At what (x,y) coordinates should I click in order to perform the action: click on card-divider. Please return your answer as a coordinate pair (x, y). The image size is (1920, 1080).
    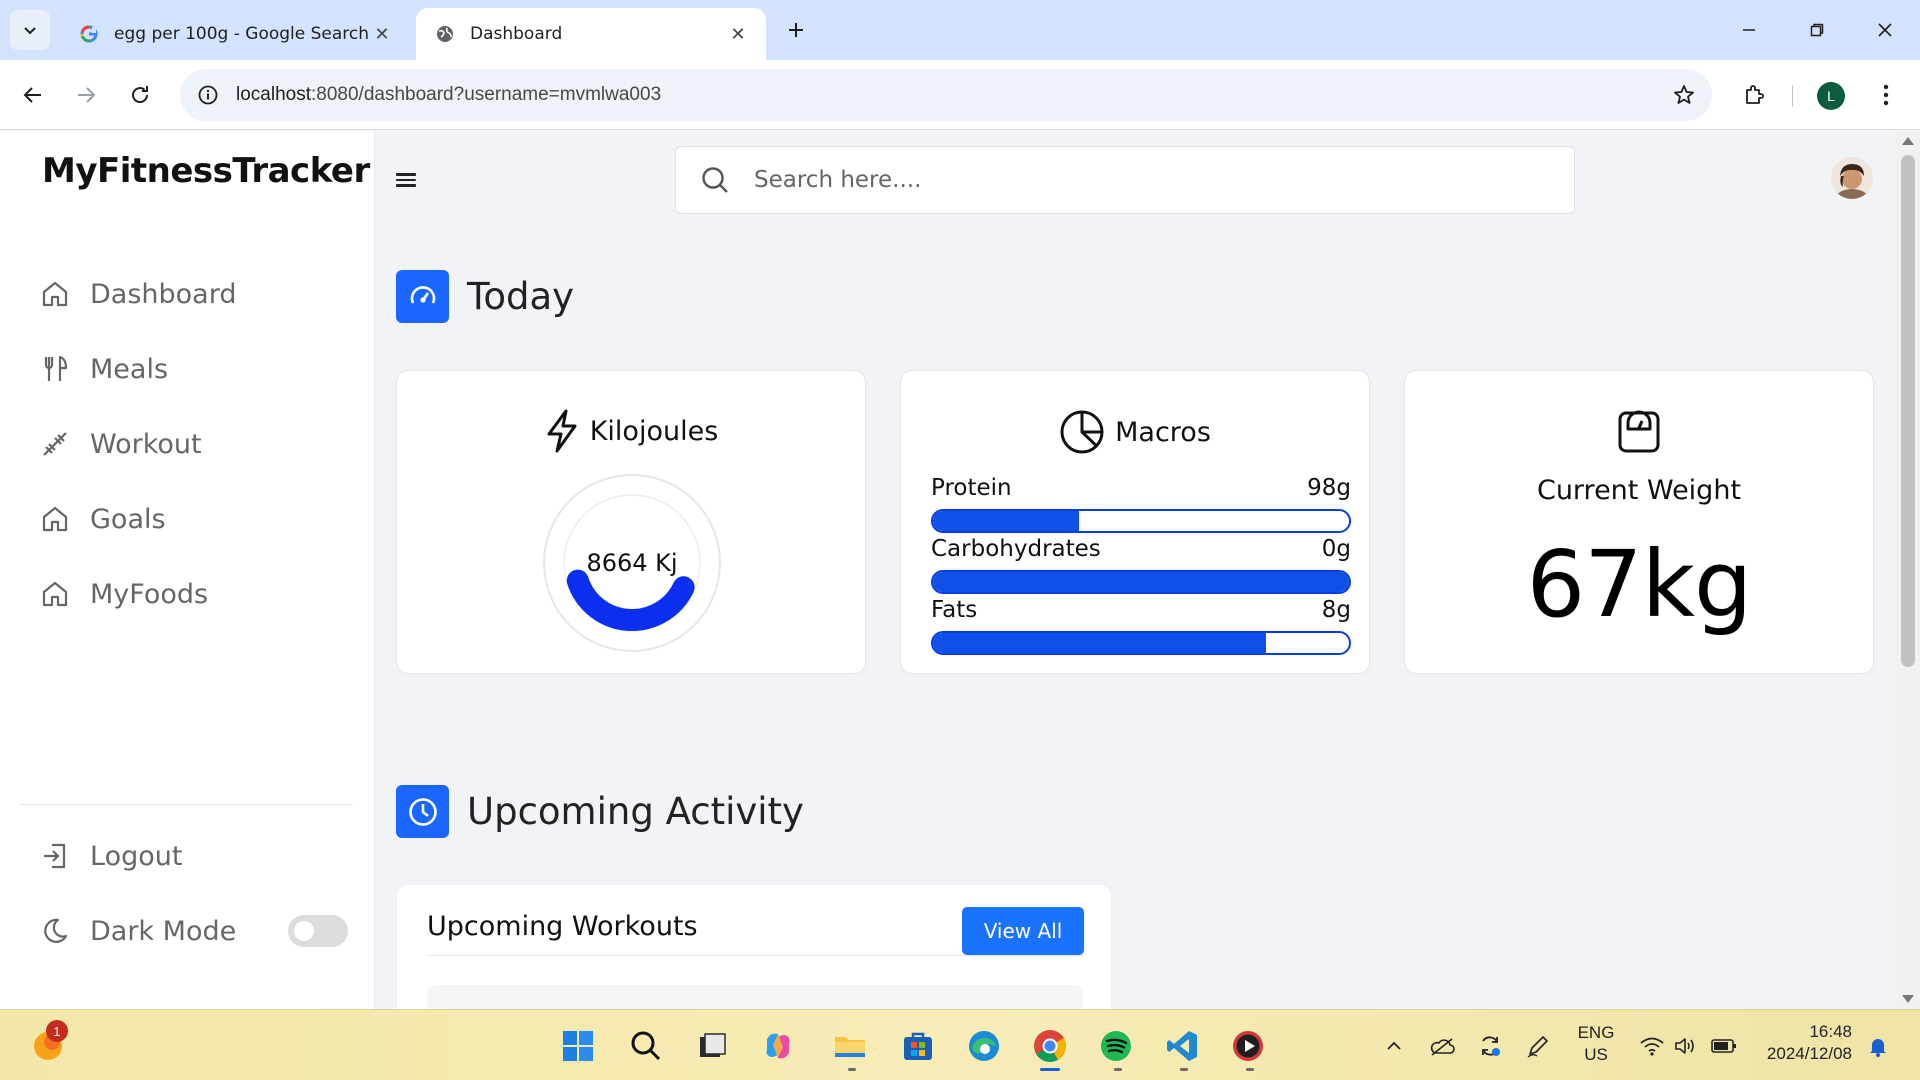
    Looking at the image, I should click on (755, 955).